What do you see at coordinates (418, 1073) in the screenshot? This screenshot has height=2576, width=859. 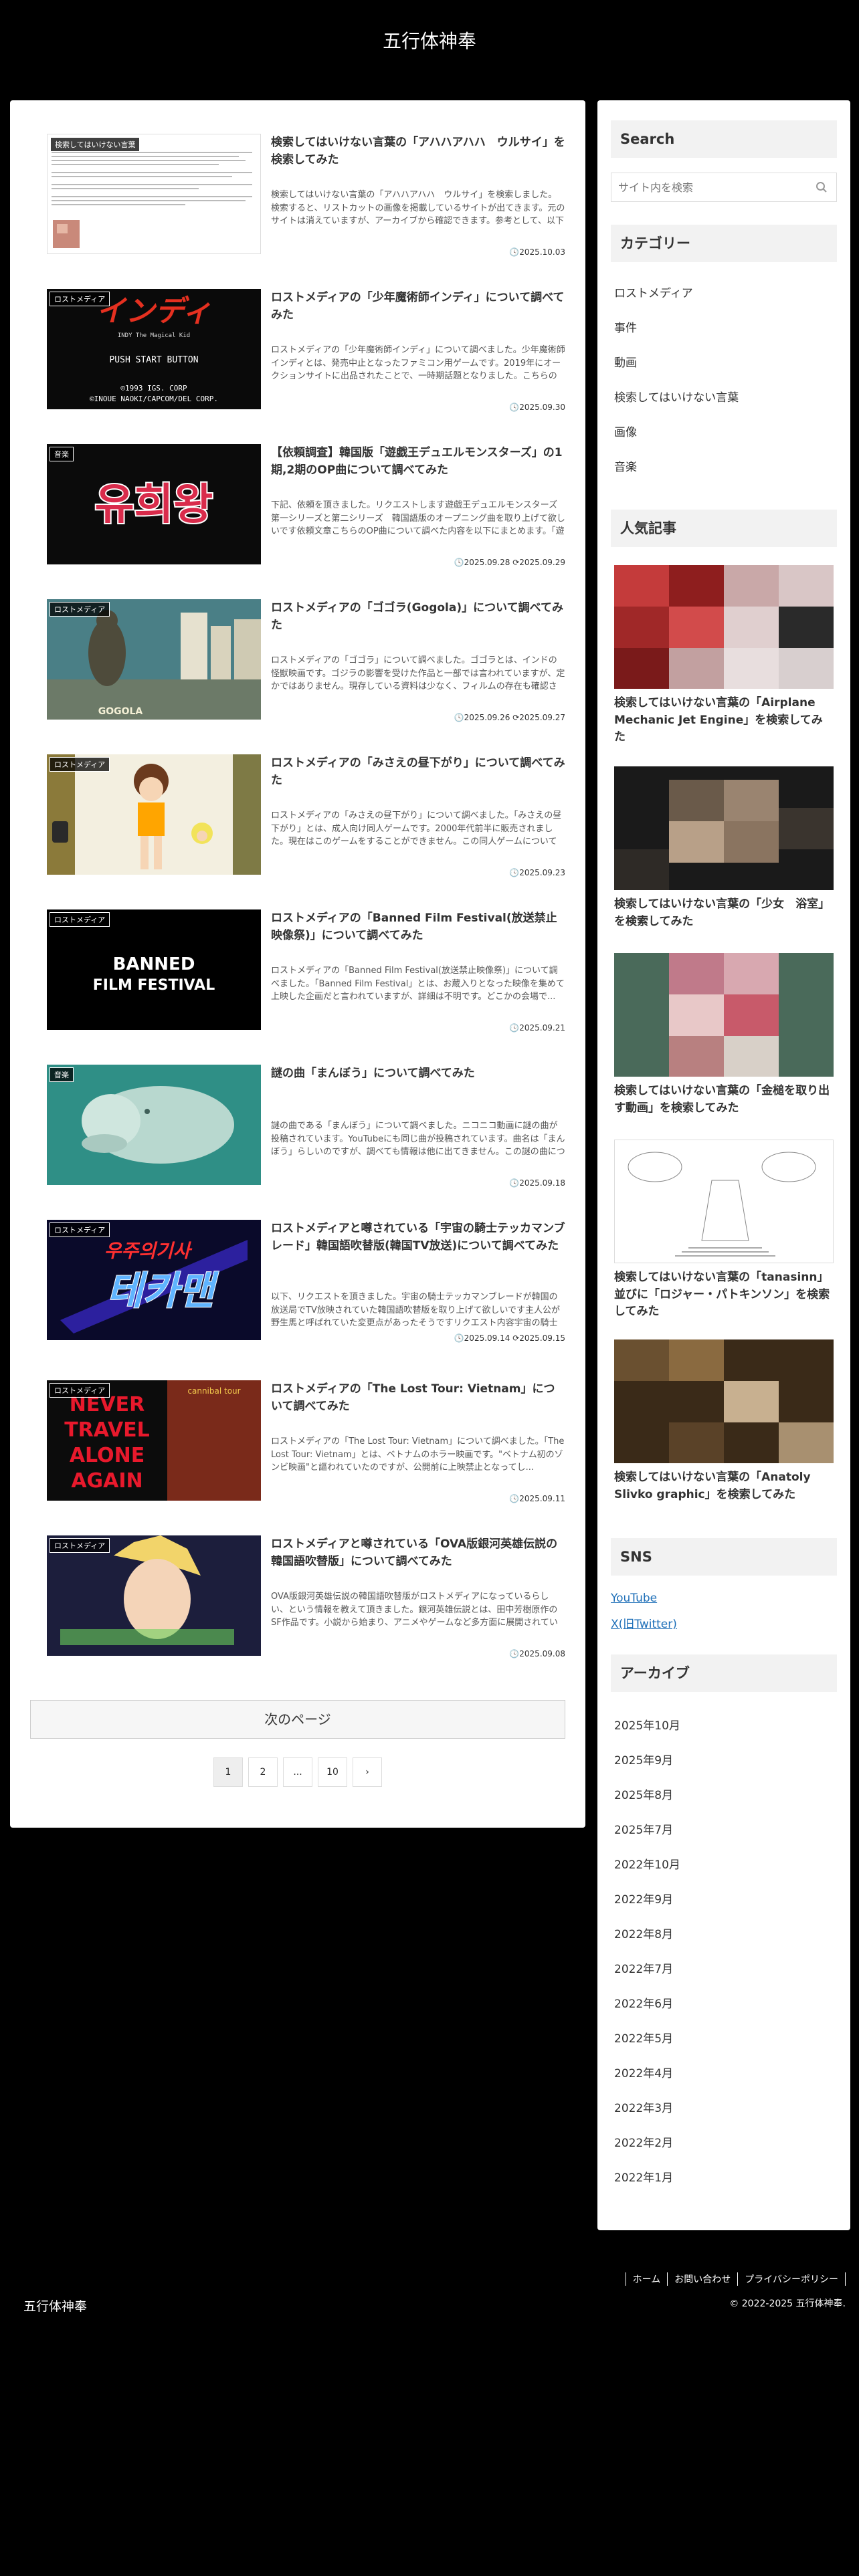 I see `article-title: 謎の曲「まんぼう」について調べてみた` at bounding box center [418, 1073].